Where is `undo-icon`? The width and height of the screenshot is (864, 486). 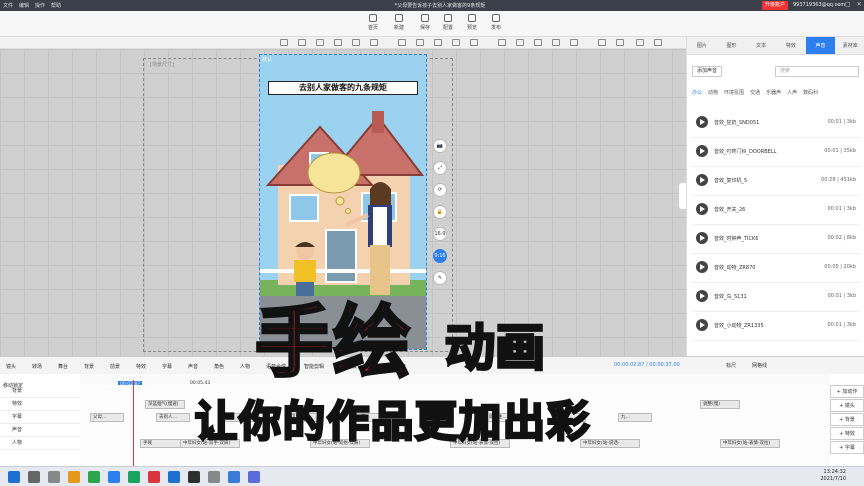
undo-icon is located at coordinates (640, 42).